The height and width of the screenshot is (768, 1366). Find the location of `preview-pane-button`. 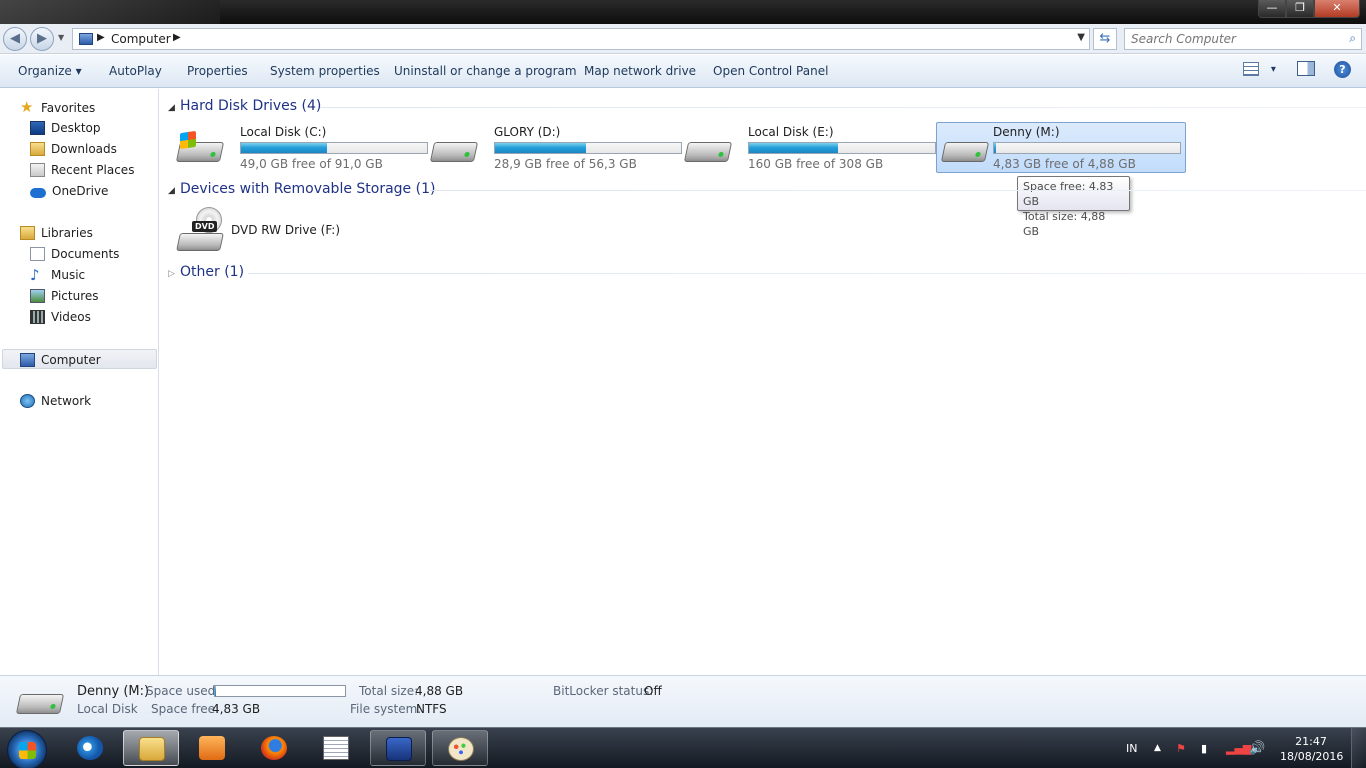

preview-pane-button is located at coordinates (1306, 70).